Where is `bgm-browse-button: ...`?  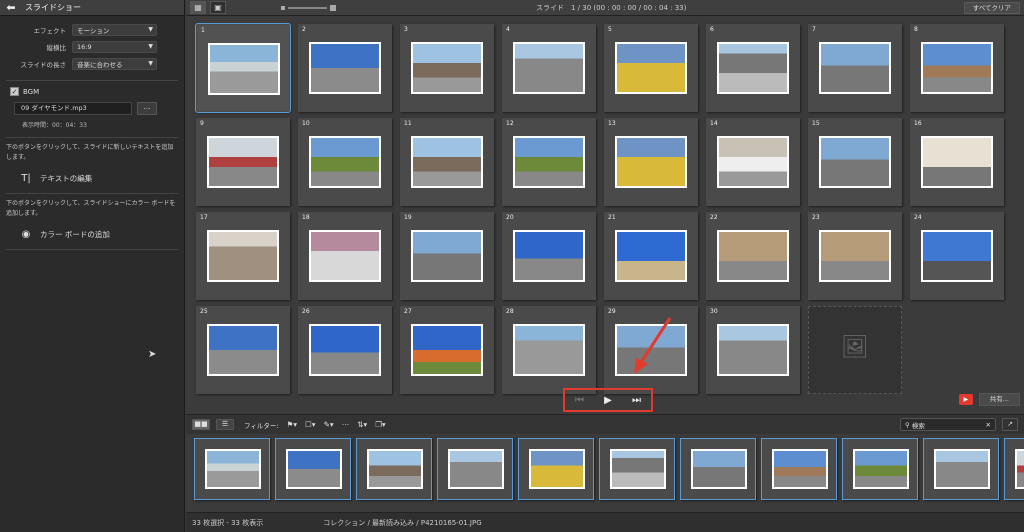
bgm-browse-button: ... is located at coordinates (147, 108).